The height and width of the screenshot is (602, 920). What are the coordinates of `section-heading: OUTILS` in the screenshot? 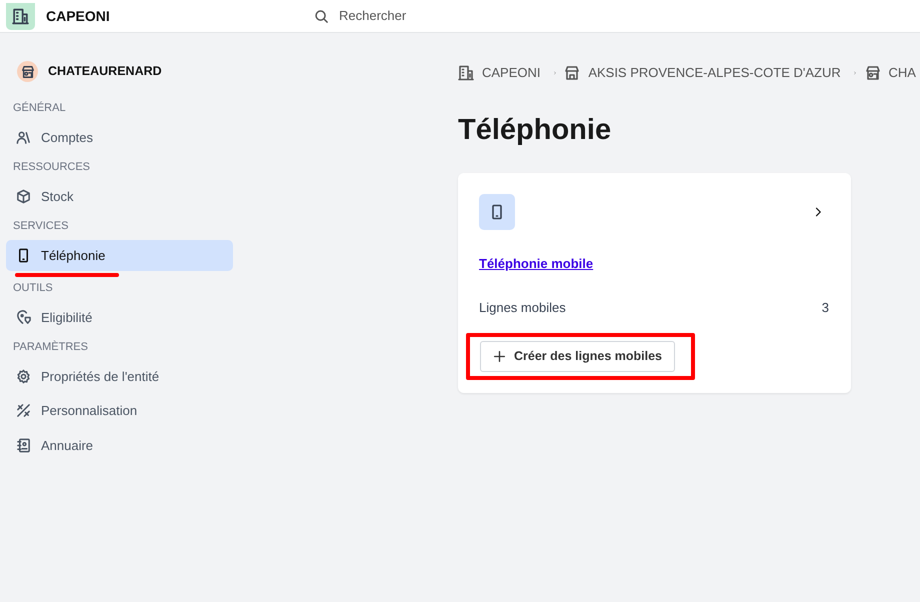 It's located at (33, 288).